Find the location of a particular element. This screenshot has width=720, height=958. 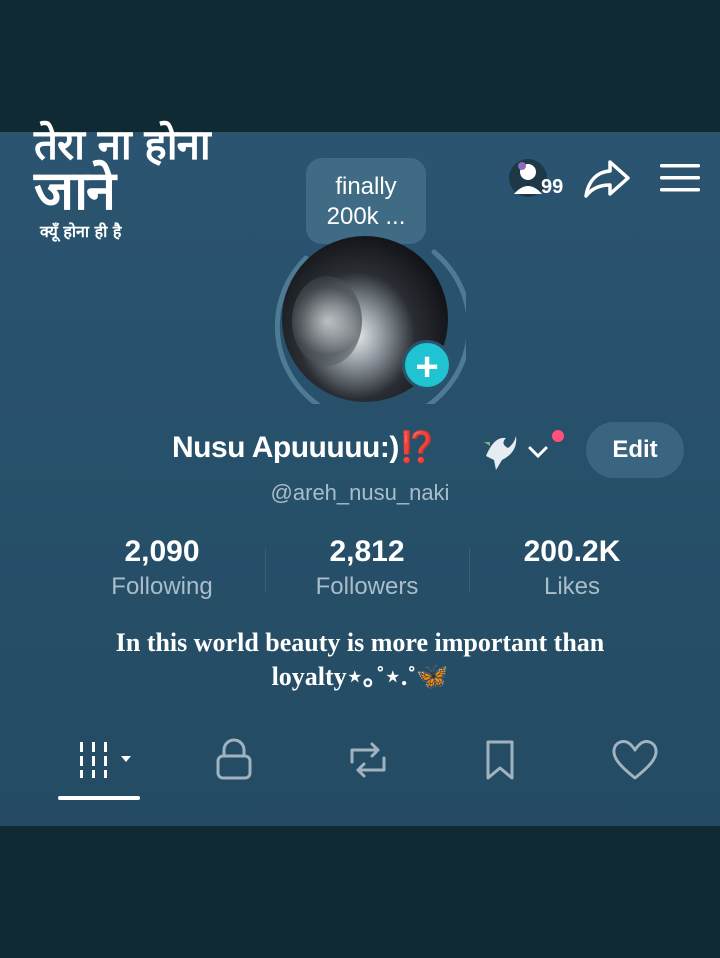

chevron-down-icon is located at coordinates (538, 452).